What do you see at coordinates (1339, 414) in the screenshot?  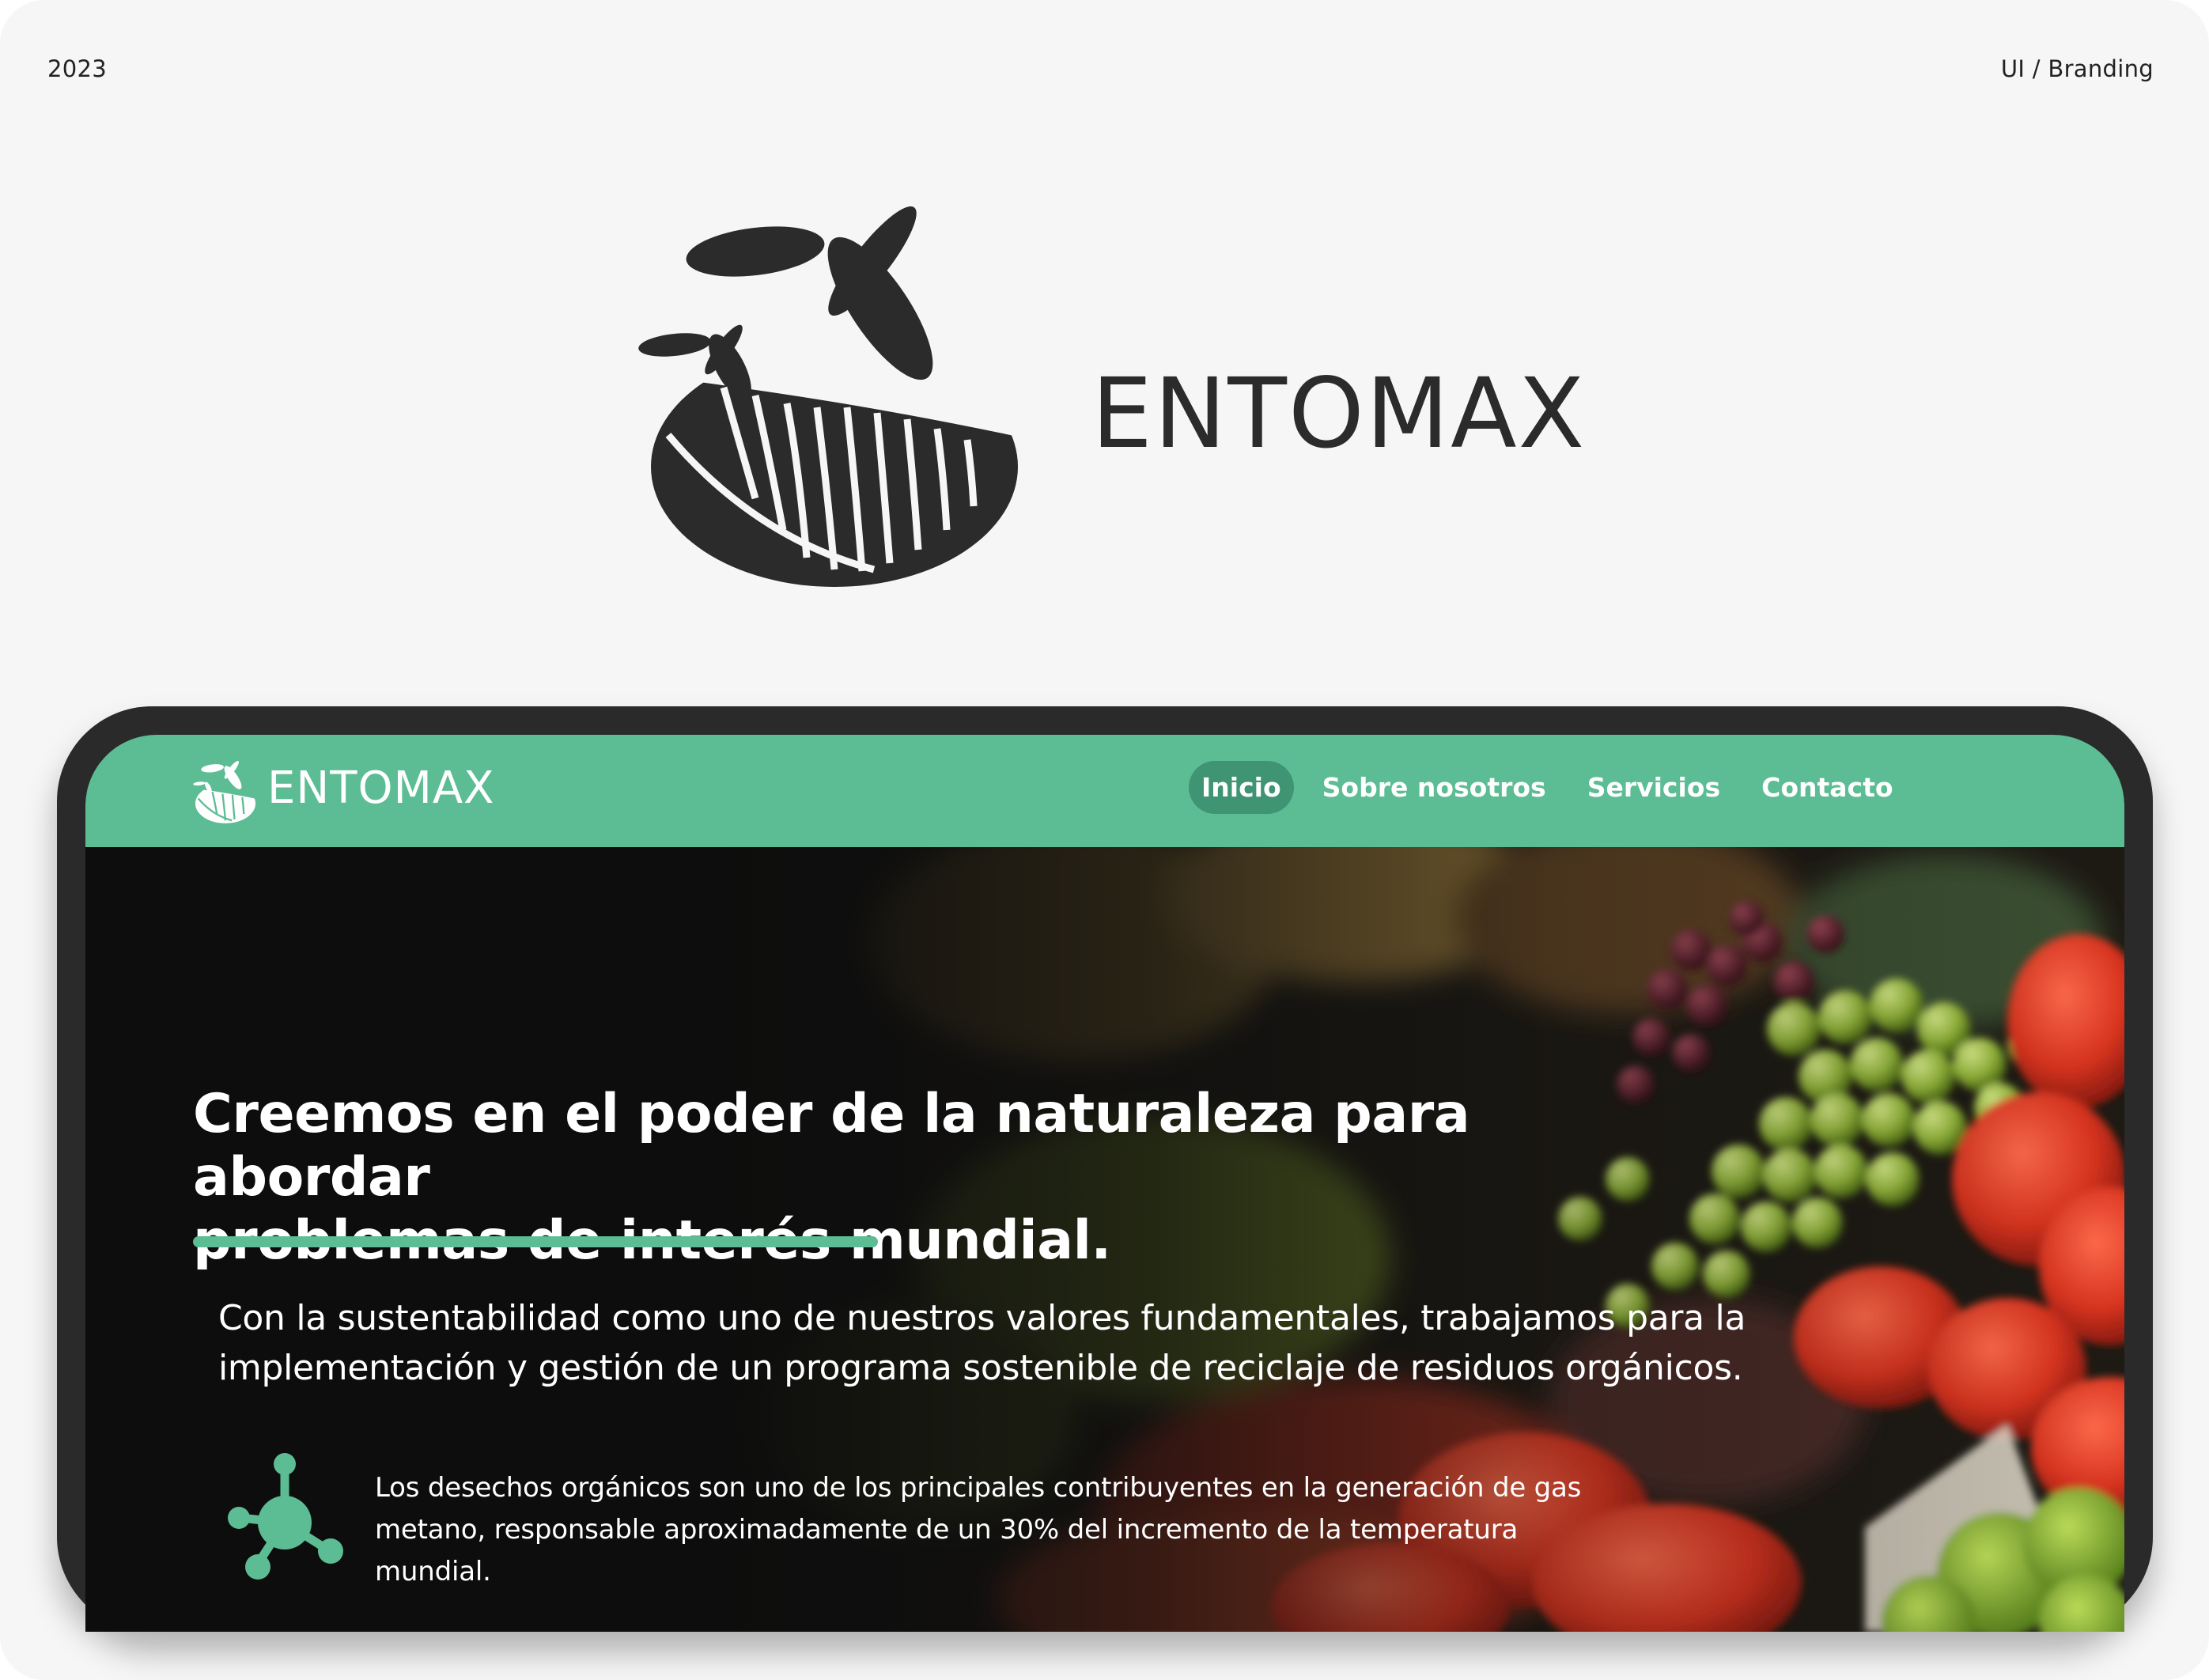 I see `brand-wordmark: ENTOMAX` at bounding box center [1339, 414].